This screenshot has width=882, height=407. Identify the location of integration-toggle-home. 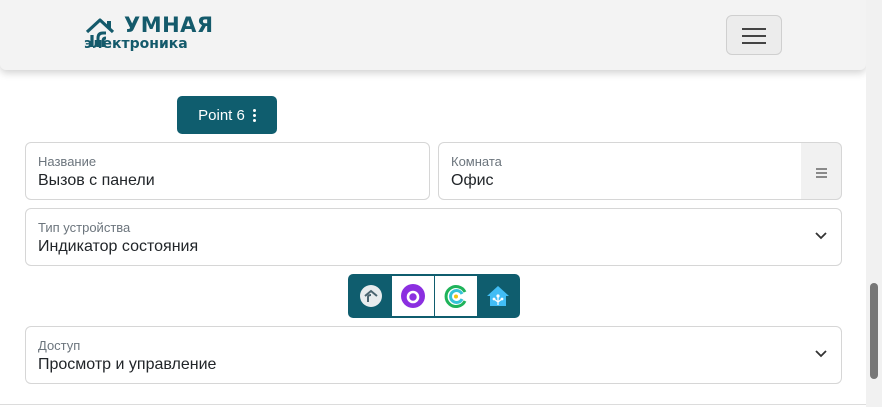
(371, 296).